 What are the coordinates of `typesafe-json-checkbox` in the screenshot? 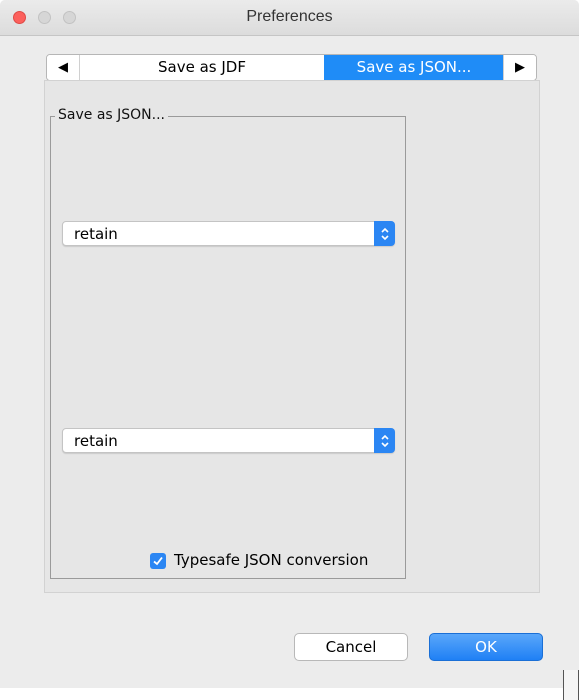 It's located at (158, 561).